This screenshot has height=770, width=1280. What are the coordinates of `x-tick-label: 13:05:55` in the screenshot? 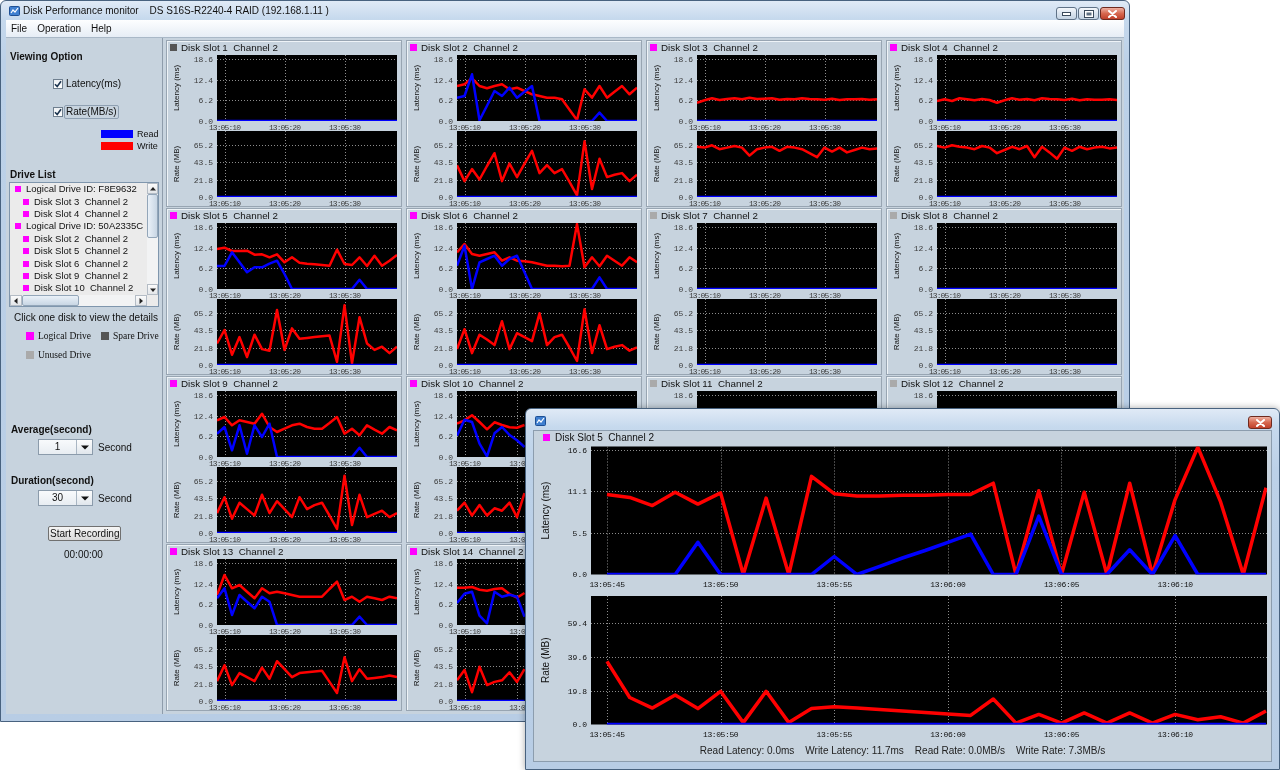 It's located at (834, 734).